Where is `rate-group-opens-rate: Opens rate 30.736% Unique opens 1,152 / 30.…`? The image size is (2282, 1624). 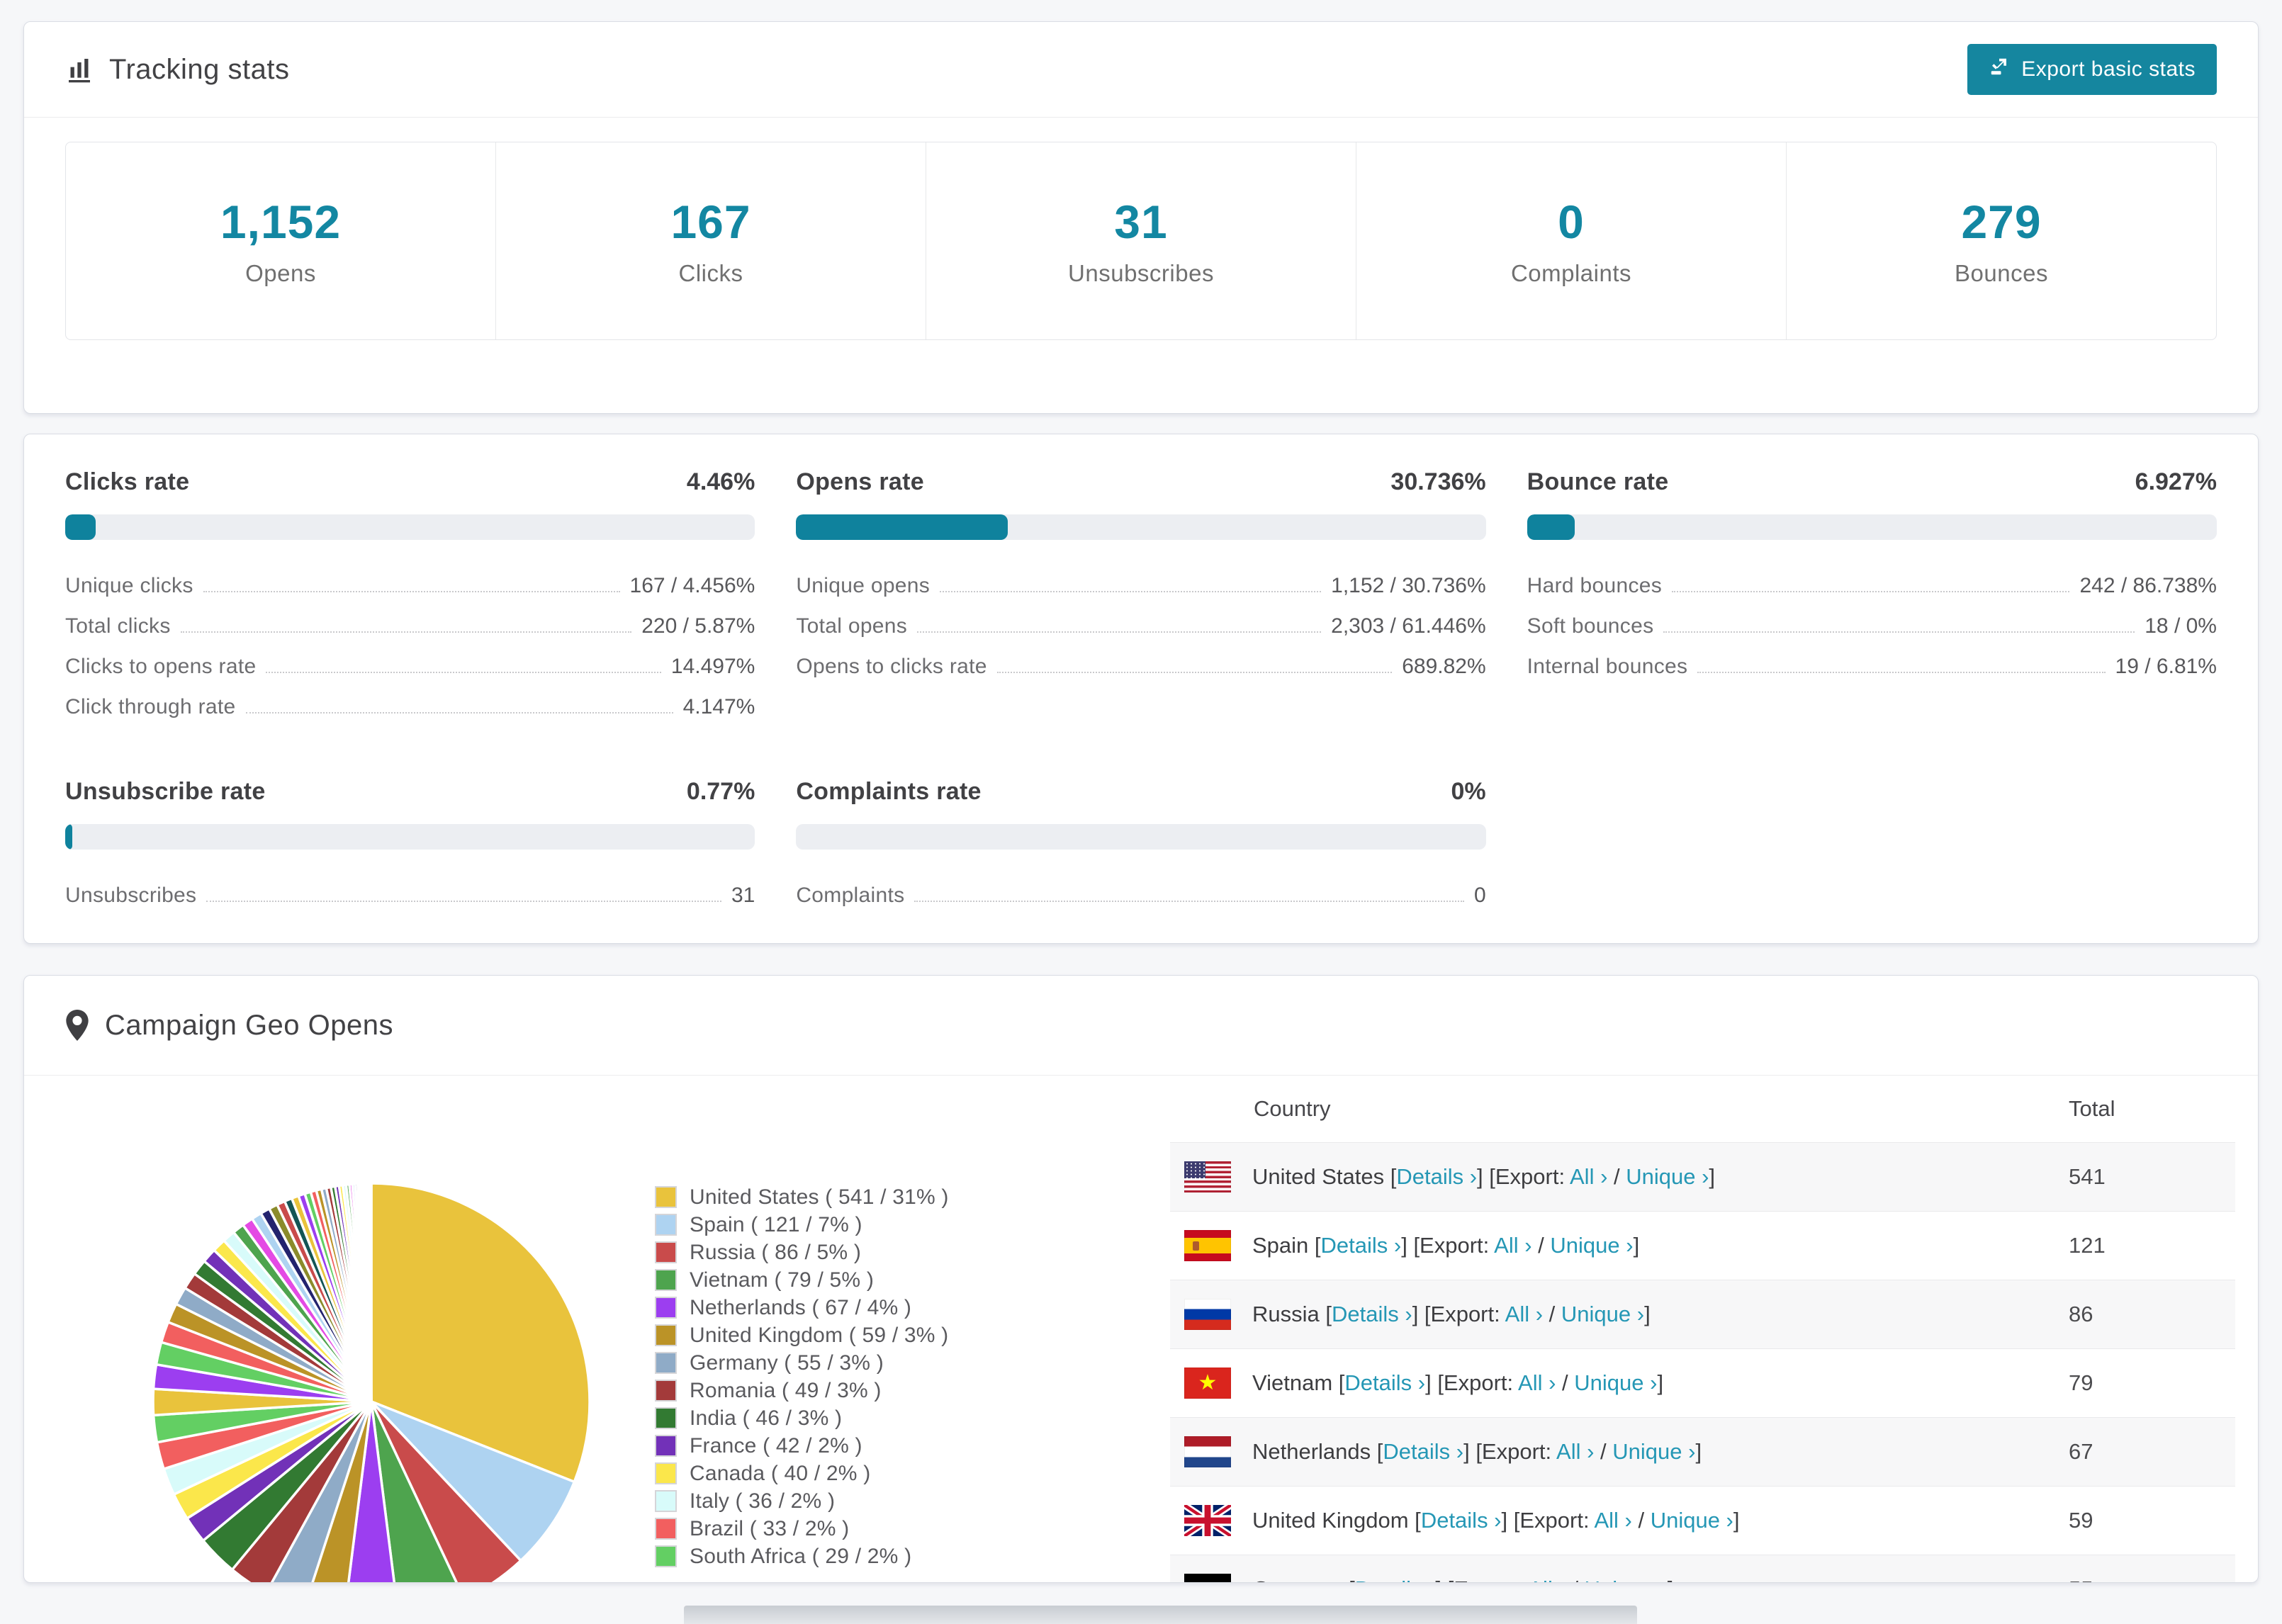
rate-group-opens-rate: Opens rate 30.736% Unique opens 1,152 / 30.… is located at coordinates (1141, 598).